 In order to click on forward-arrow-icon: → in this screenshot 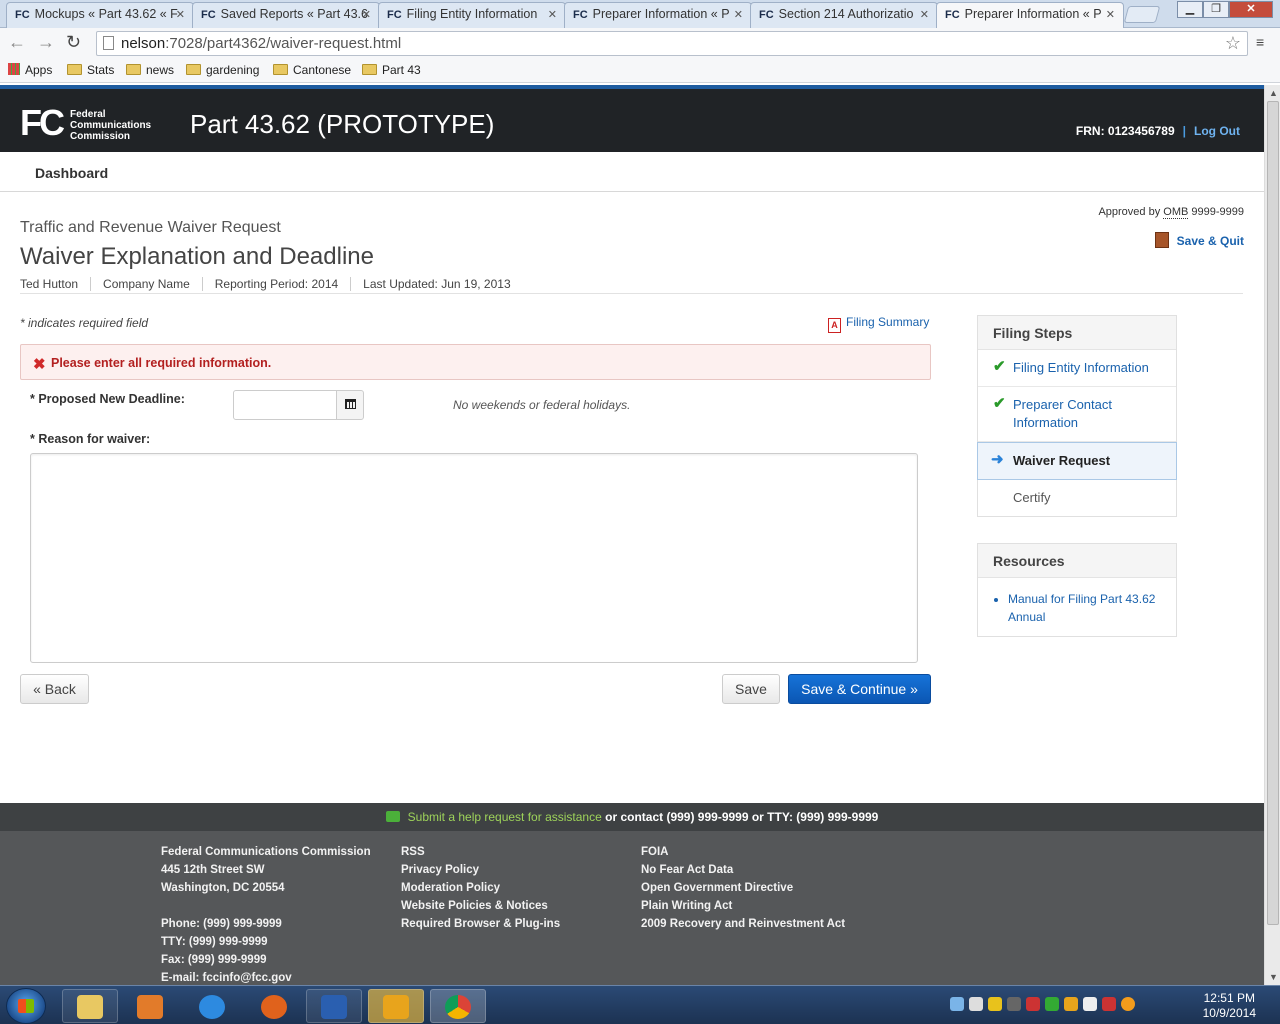, I will do `click(46, 42)`.